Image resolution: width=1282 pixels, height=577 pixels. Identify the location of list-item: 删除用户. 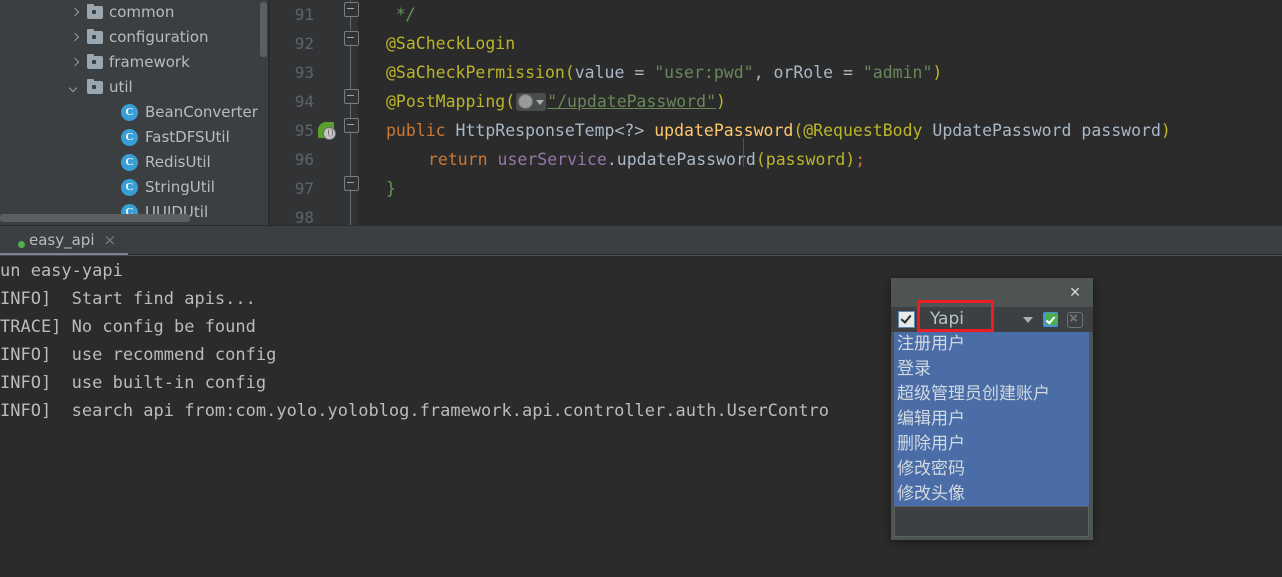
(991, 444).